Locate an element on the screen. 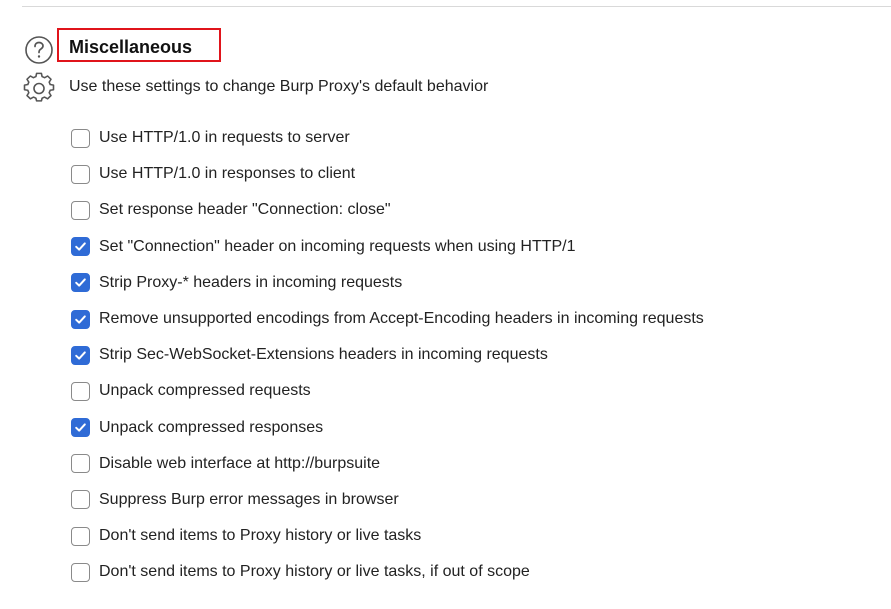 Image resolution: width=891 pixels, height=609 pixels. option-label: Use HTTP/1.0 in requests to server is located at coordinates (224, 138).